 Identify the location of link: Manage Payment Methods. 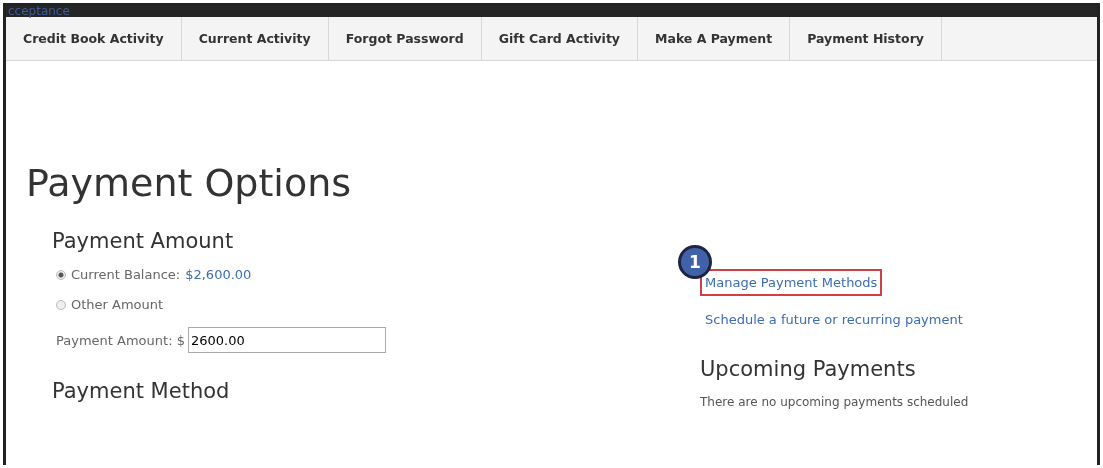
(791, 282).